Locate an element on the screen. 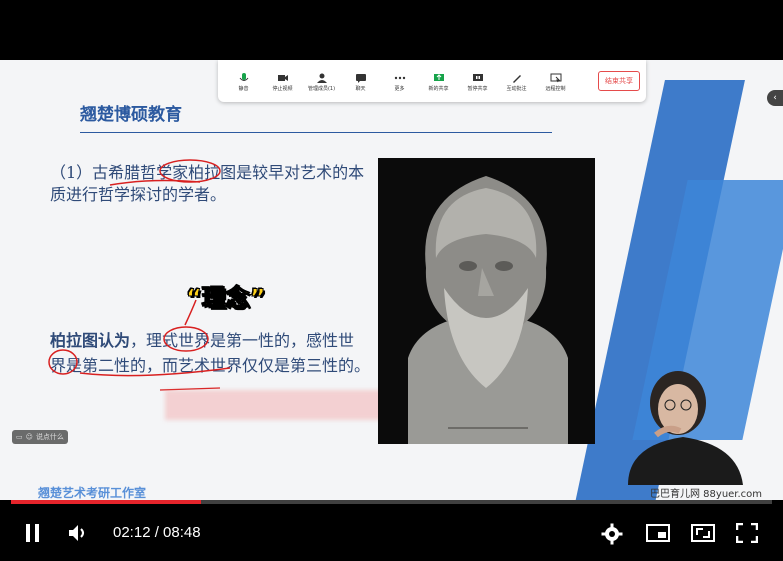 The height and width of the screenshot is (561, 783). toolbar-annotate-button: 互动批注 is located at coordinates (516, 81).